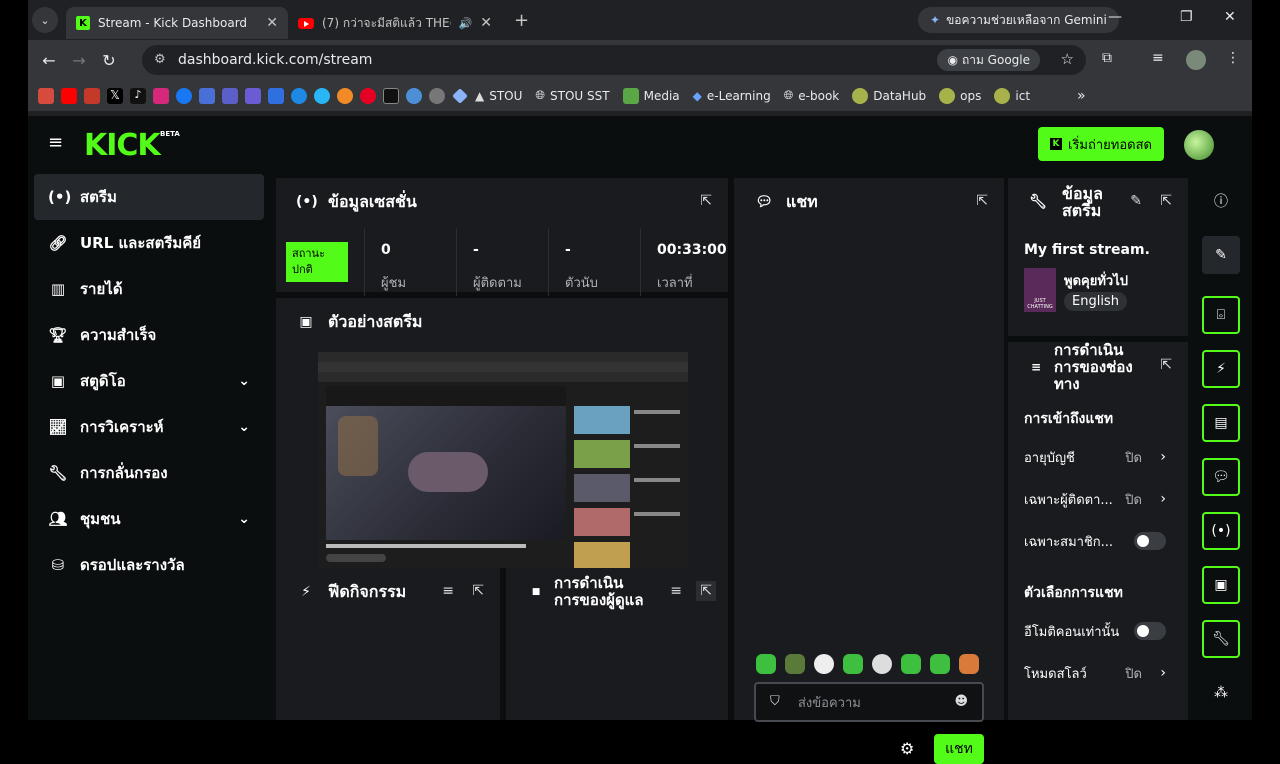 This screenshot has width=1280, height=764. I want to click on broadcast-icon: (•), so click(1221, 531).